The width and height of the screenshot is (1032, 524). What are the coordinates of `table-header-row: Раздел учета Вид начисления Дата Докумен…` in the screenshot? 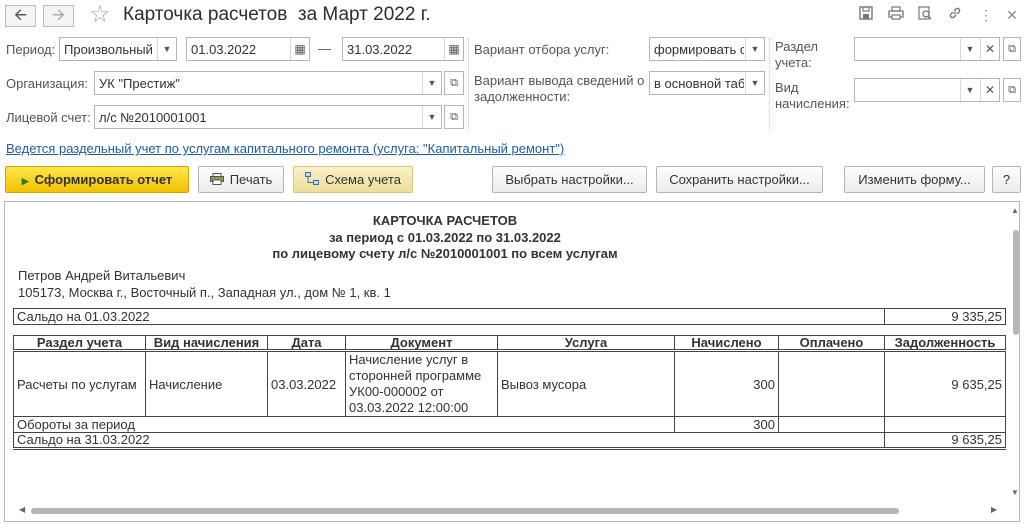 It's located at (509, 343).